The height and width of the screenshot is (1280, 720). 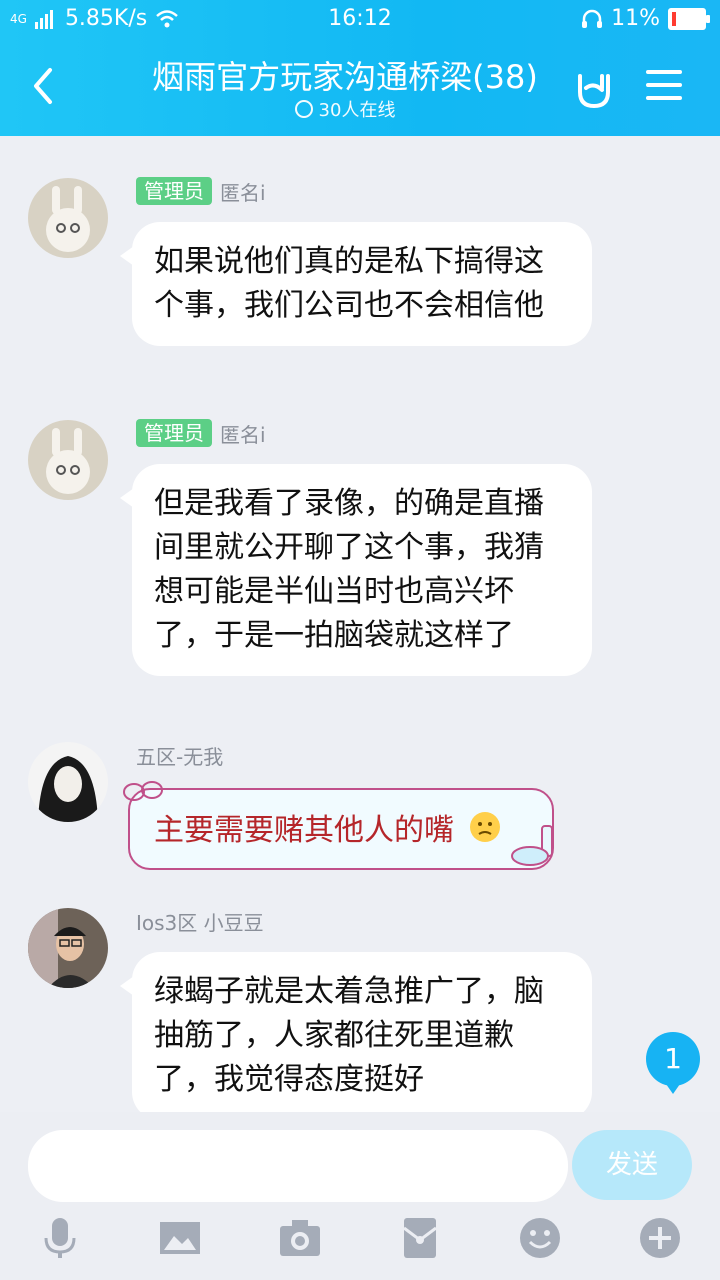 I want to click on sender-name: Ios3区 小豆豆, so click(x=200, y=921).